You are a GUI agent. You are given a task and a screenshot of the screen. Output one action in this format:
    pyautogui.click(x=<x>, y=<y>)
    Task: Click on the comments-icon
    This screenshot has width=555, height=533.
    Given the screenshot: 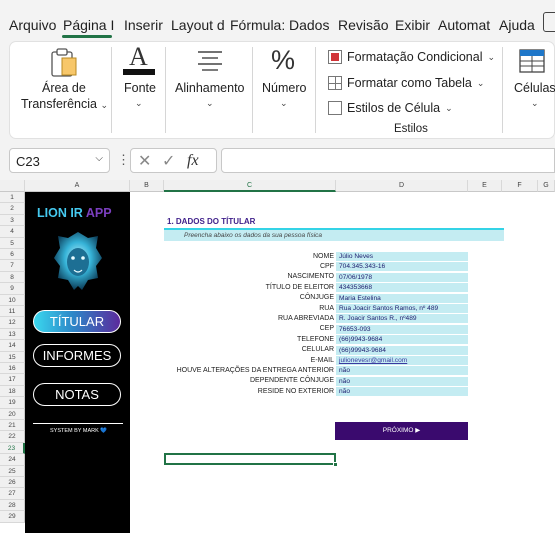 What is the action you would take?
    pyautogui.click(x=549, y=22)
    